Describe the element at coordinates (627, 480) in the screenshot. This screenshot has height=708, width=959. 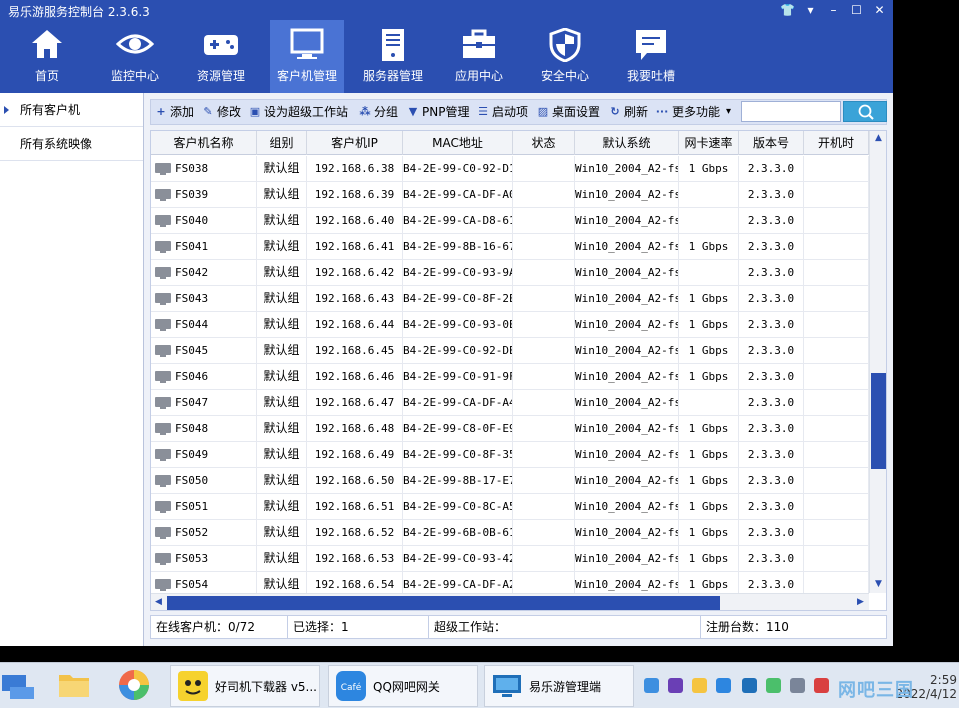
I see `table-cell: Win10_2004_A2-fs` at that location.